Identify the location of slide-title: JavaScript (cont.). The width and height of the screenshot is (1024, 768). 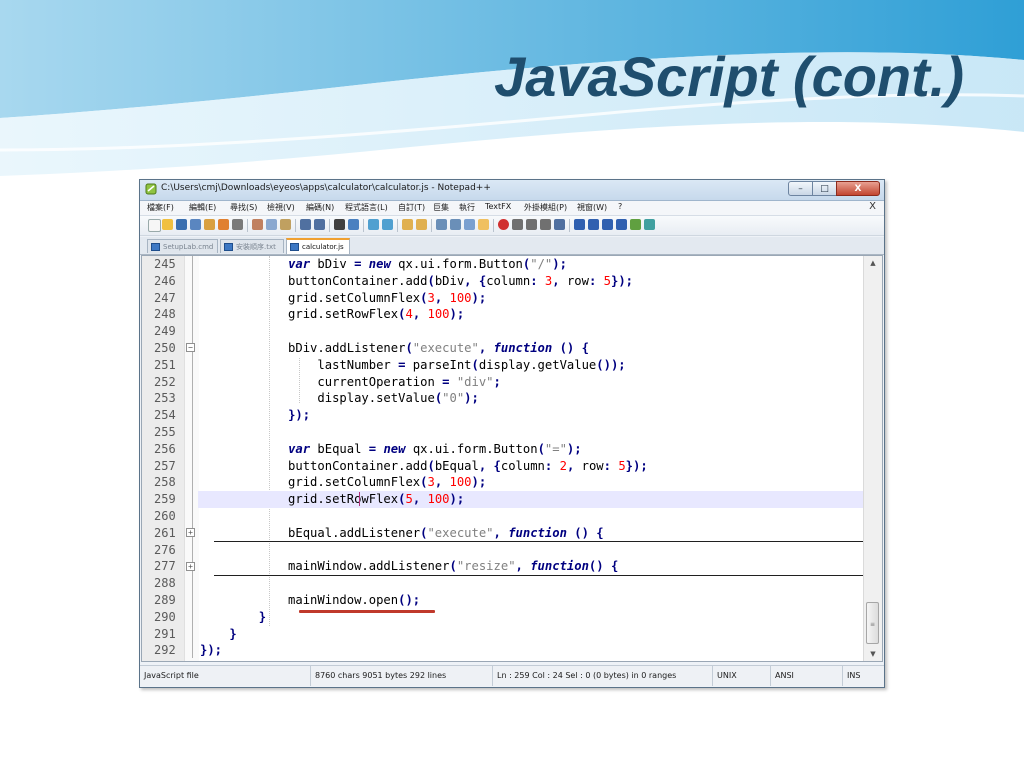
(729, 76).